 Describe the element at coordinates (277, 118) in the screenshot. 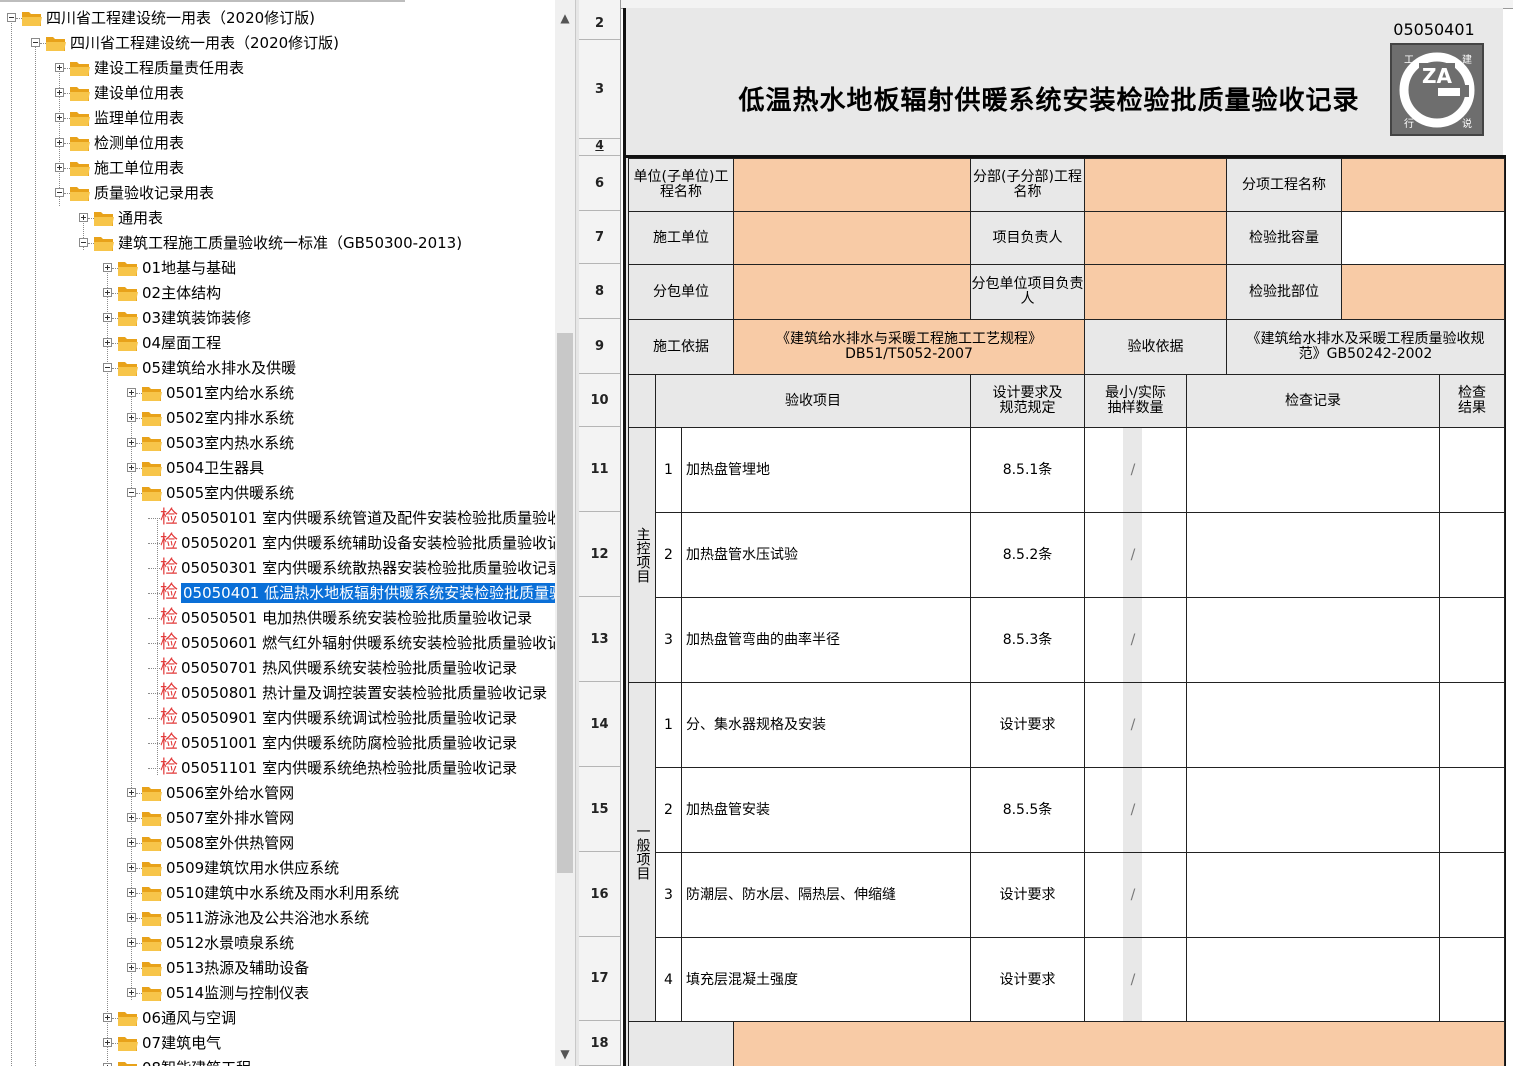

I see `tree-folder-item: 监理单位用表` at that location.